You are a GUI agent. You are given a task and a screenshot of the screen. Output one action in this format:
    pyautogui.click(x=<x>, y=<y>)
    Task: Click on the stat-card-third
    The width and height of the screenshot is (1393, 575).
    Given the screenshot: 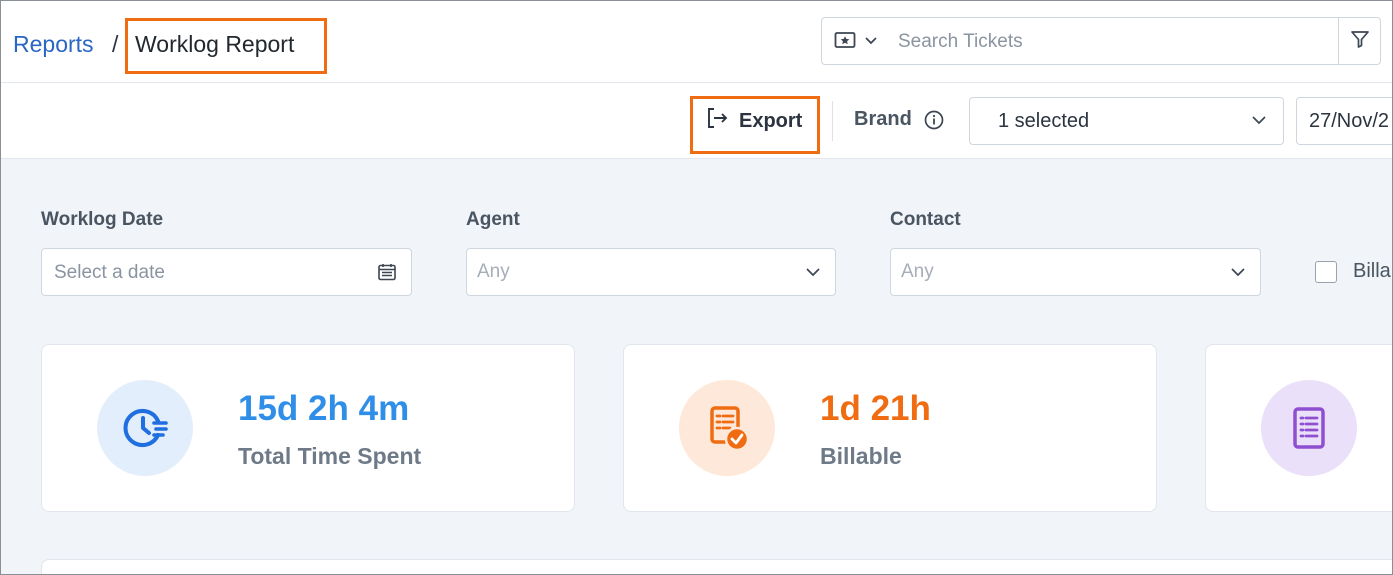 What is the action you would take?
    pyautogui.click(x=1298, y=428)
    